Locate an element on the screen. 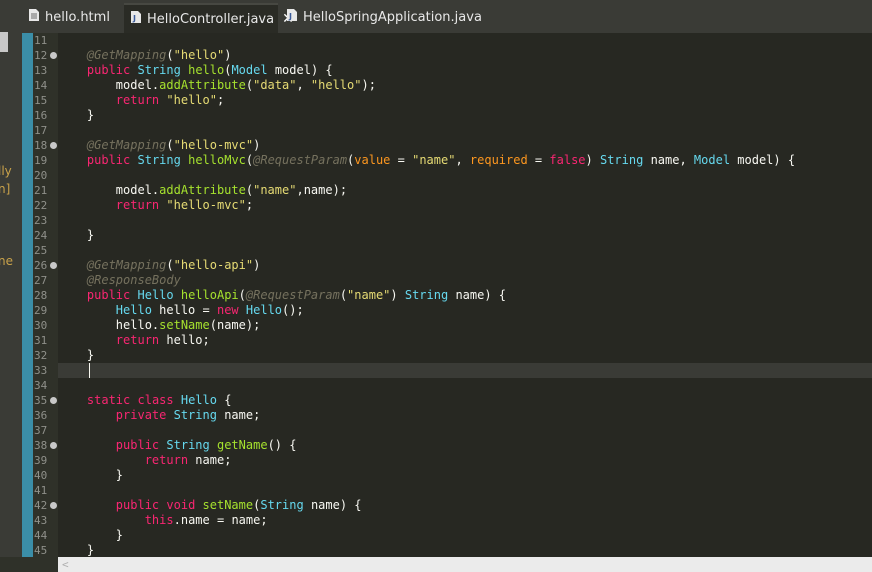  line-number: 44 is located at coordinates (41, 535).